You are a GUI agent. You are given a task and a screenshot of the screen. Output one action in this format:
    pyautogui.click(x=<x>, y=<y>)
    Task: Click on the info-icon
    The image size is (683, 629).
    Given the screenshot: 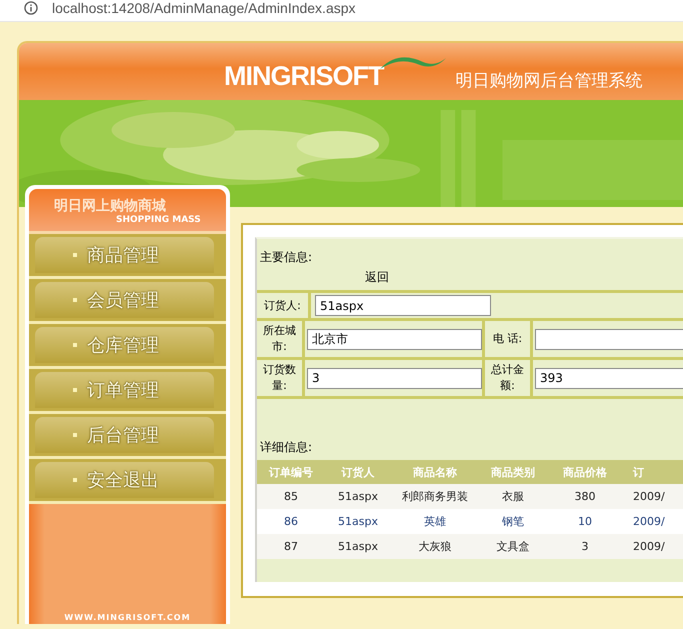 What is the action you would take?
    pyautogui.click(x=31, y=7)
    